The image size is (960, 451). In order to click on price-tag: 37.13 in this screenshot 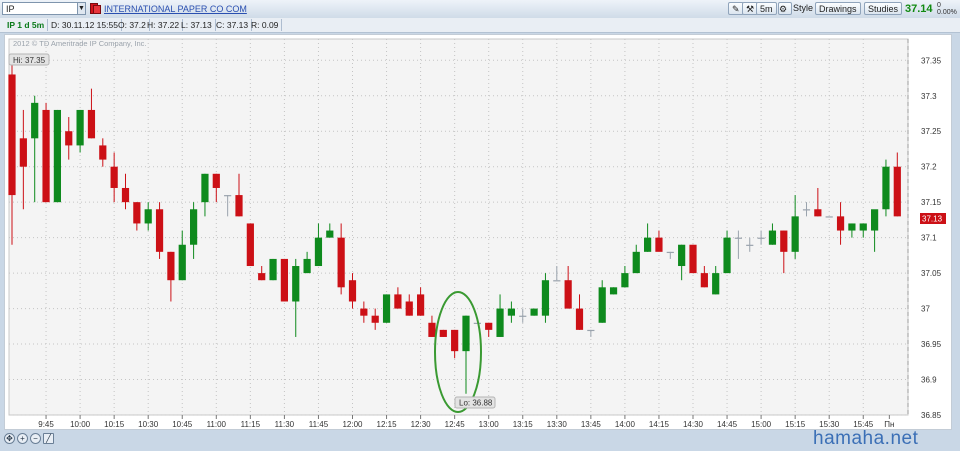, I will do `click(933, 218)`.